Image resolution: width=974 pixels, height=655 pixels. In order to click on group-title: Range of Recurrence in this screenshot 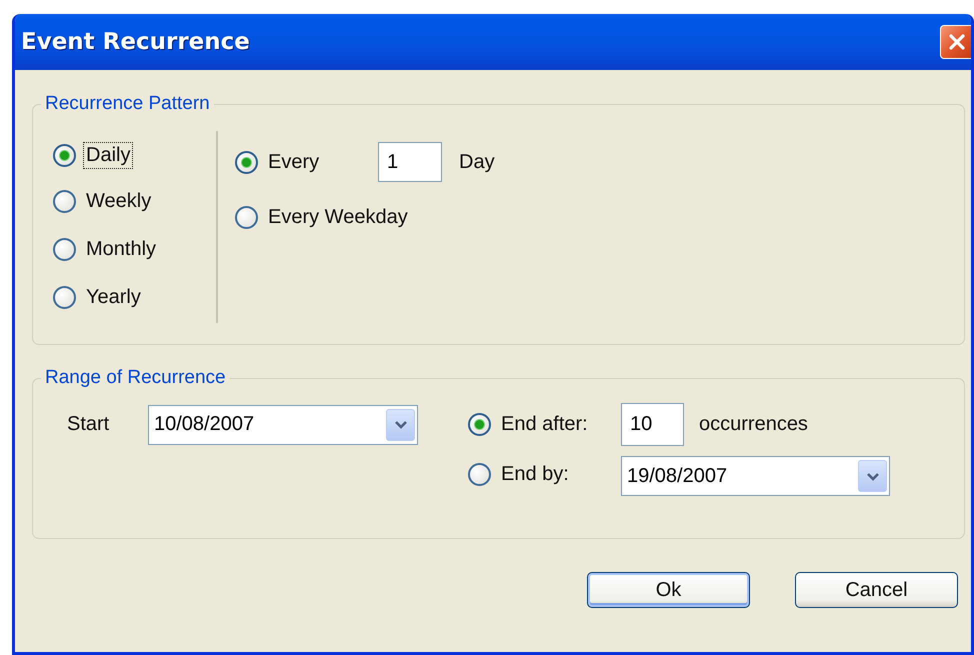, I will do `click(135, 378)`.